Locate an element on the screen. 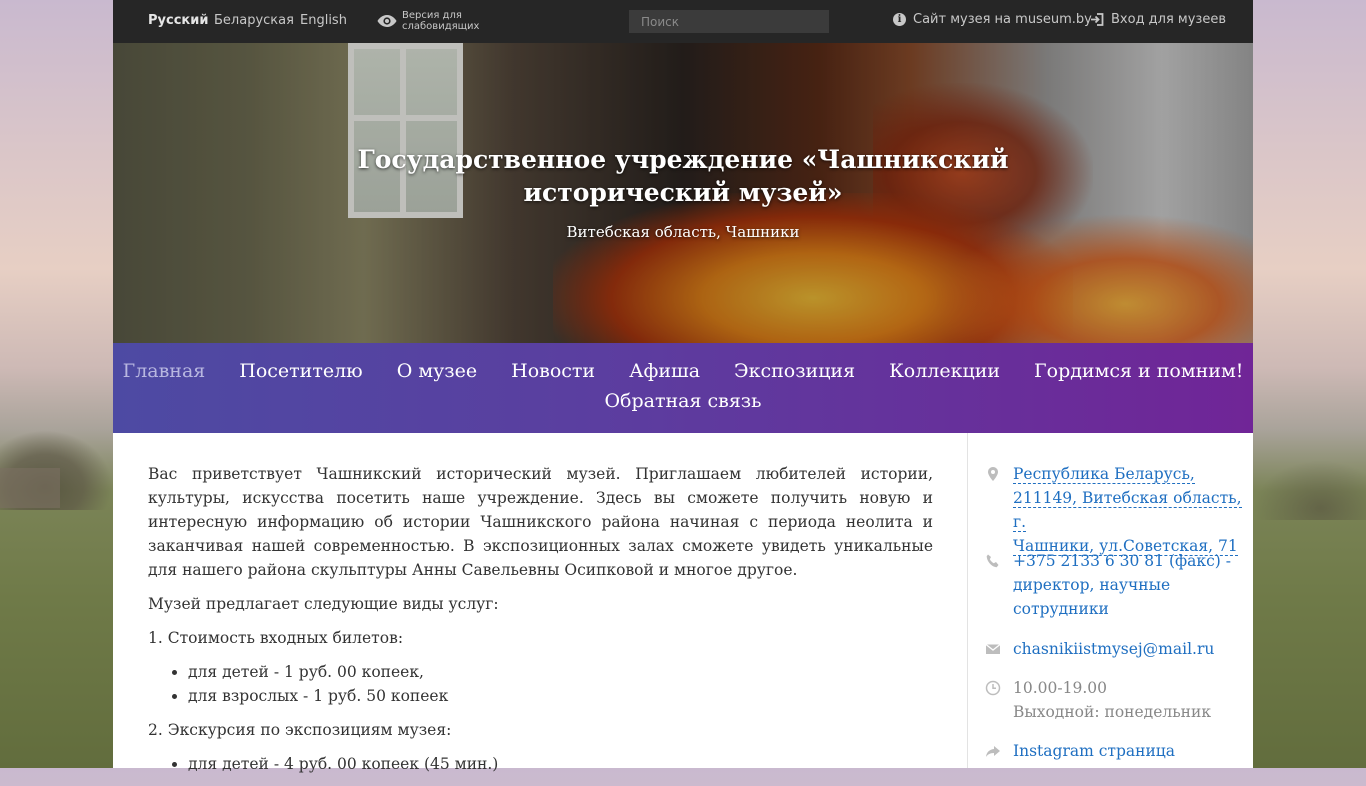 This screenshot has height=786, width=1366. list-item: для взрослых - 1 руб. 50 копеек is located at coordinates (560, 696).